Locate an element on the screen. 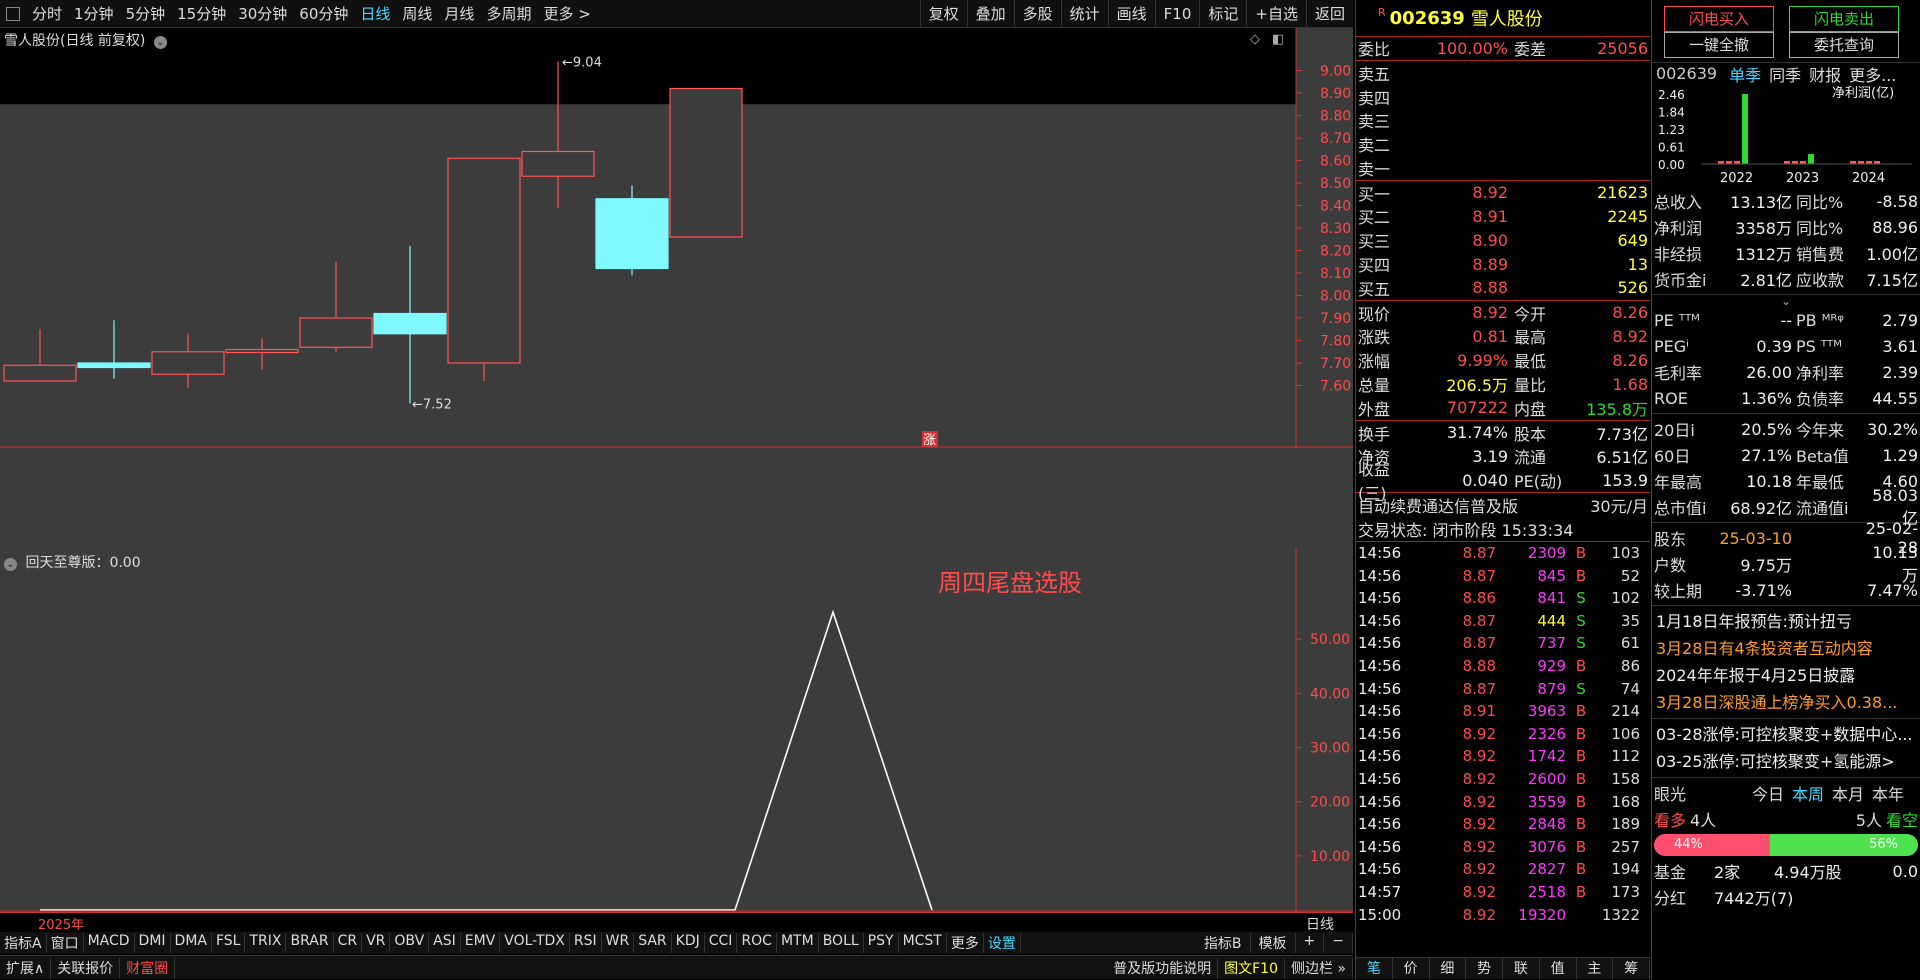 The width and height of the screenshot is (1920, 980). indicator-tab-11: ASI is located at coordinates (445, 943).